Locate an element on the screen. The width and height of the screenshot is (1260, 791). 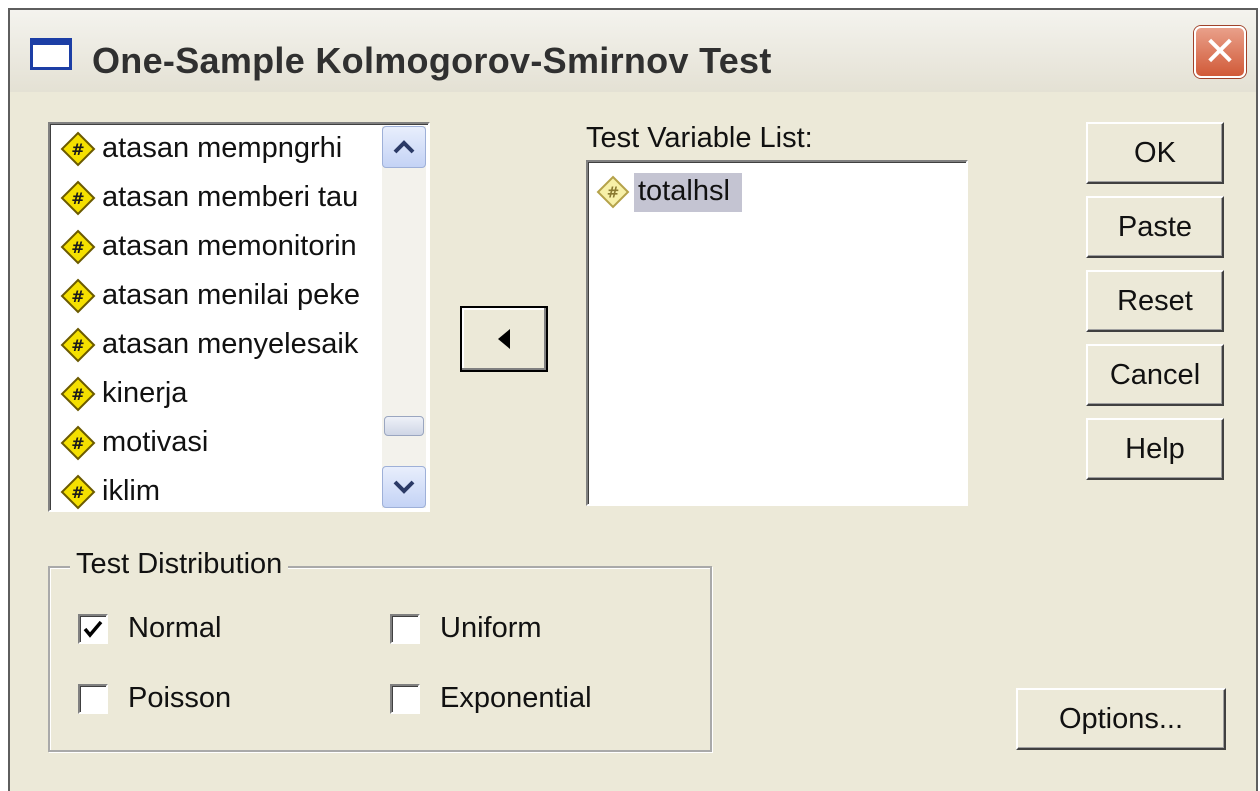
dialog-title: One-Sample Kolmogorov-Smirnov Test is located at coordinates (432, 60).